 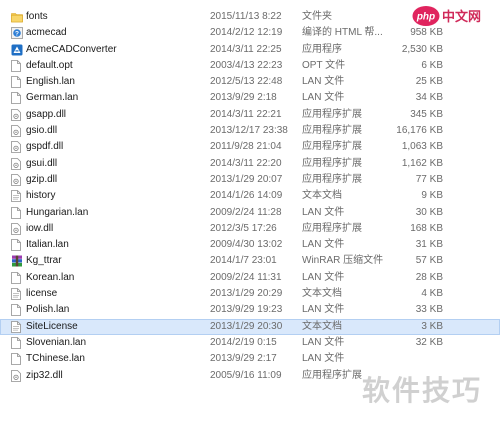 I want to click on file-name: Slovenian.lan, so click(x=56, y=342).